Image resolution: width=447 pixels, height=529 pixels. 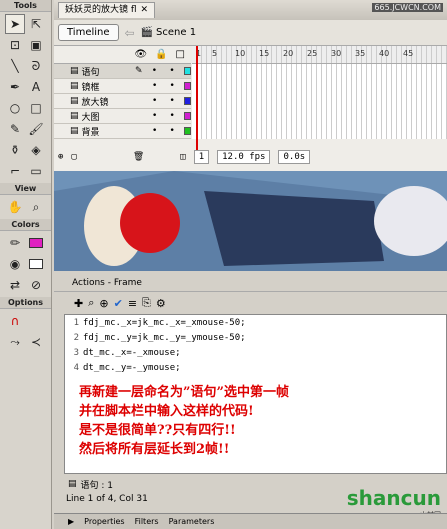 What do you see at coordinates (15, 264) in the screenshot?
I see `fill-color-icon: ◉` at bounding box center [15, 264].